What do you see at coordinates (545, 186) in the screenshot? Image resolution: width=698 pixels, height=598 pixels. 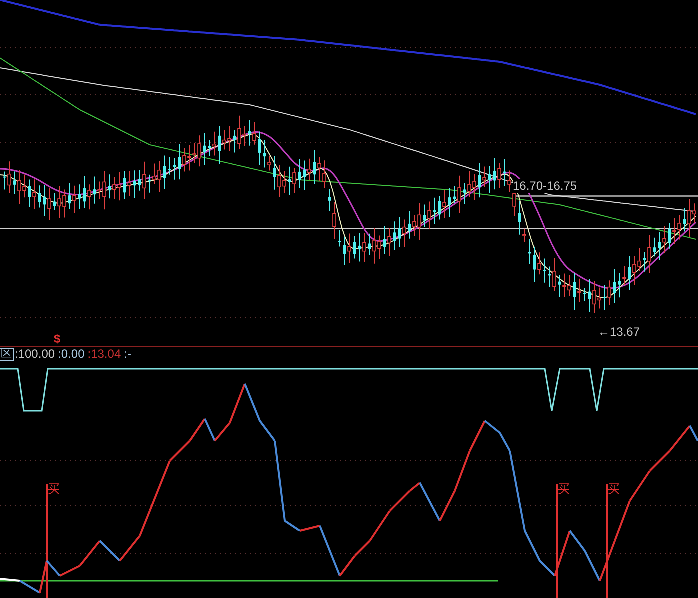 I see `price-range-label: 16.70-16.75` at bounding box center [545, 186].